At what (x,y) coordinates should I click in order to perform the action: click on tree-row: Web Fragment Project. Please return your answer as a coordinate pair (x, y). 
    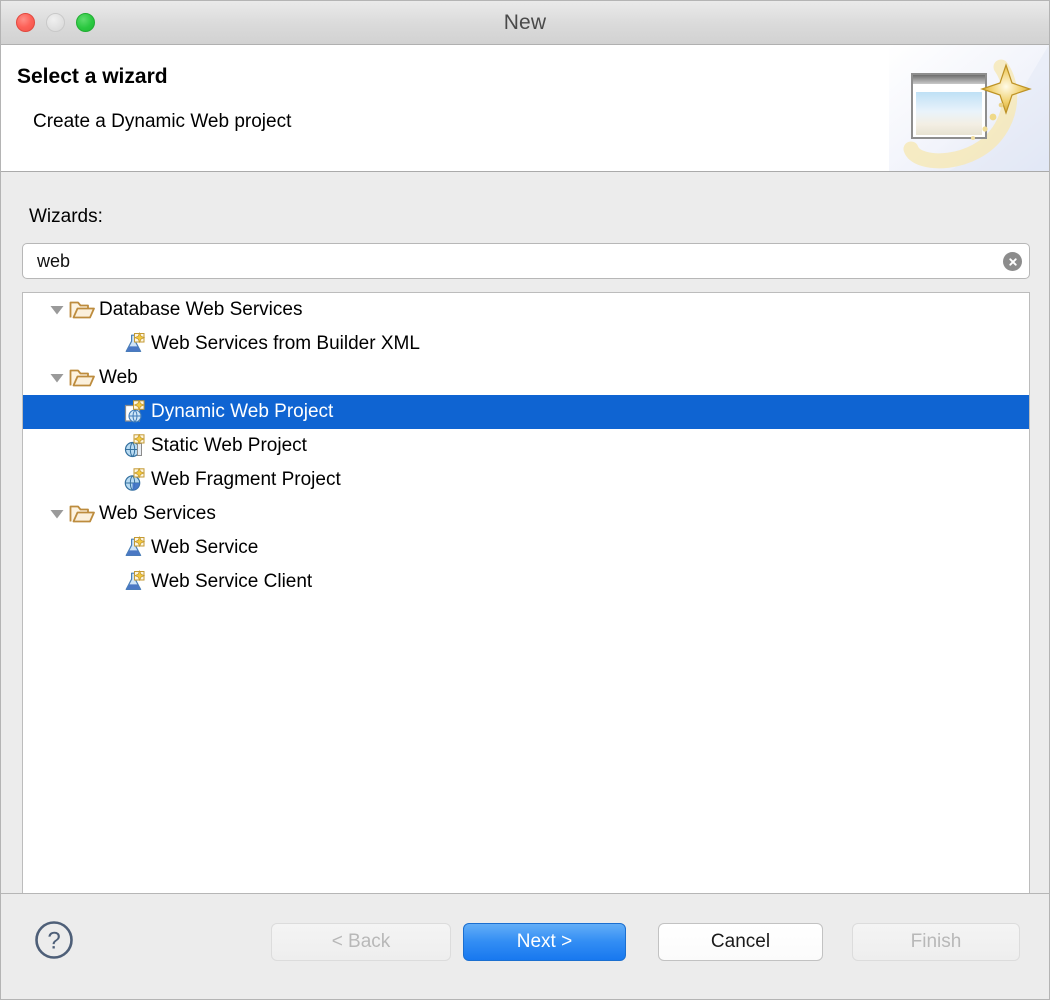
    Looking at the image, I should click on (526, 480).